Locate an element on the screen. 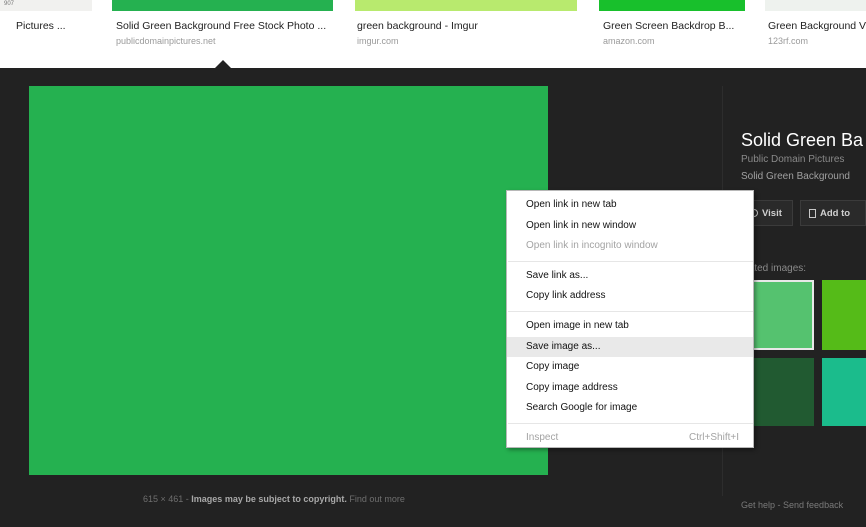 The height and width of the screenshot is (527, 866). menu-copy-link-address: Copy link address is located at coordinates (630, 296).